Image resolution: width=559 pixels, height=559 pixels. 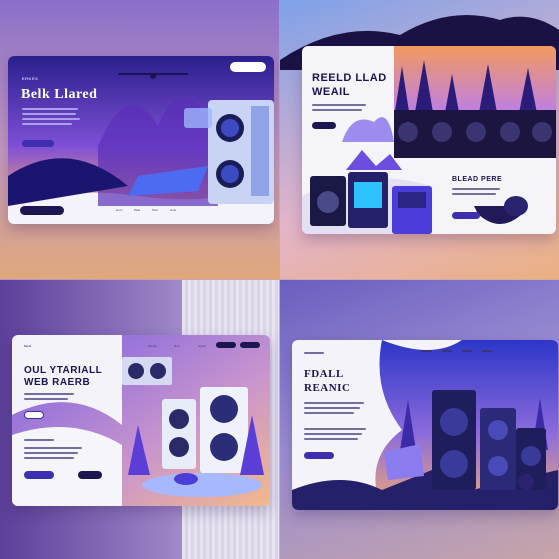 I want to click on nav-item: Pbat, so click(x=137, y=210).